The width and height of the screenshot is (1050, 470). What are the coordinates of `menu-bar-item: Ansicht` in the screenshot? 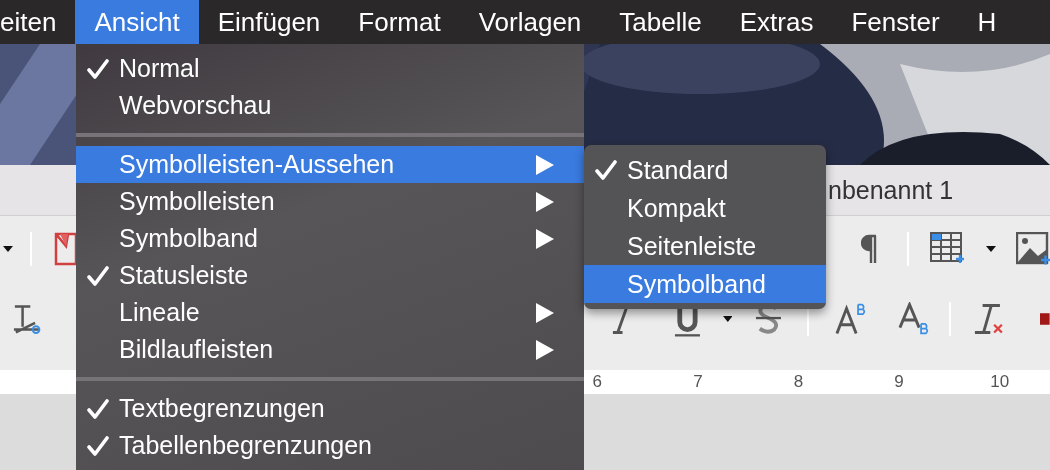 It's located at (137, 22).